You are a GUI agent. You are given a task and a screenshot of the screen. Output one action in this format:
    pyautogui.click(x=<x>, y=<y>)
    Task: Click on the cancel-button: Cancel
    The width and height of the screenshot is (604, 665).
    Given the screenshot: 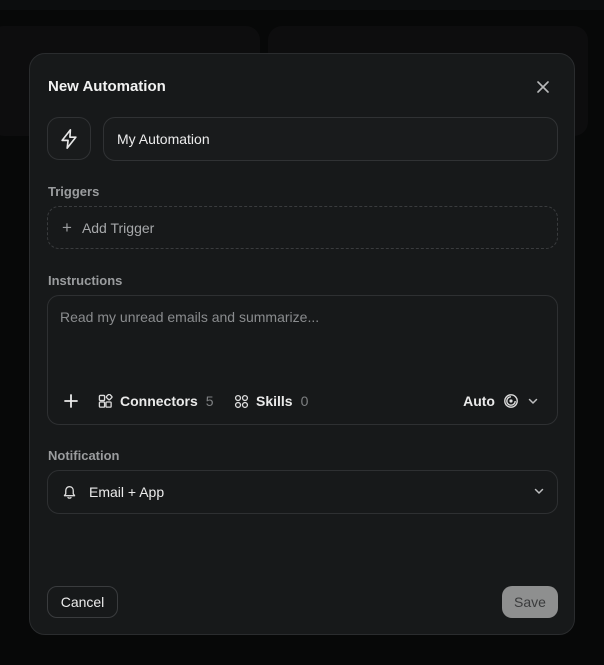 What is the action you would take?
    pyautogui.click(x=82, y=602)
    